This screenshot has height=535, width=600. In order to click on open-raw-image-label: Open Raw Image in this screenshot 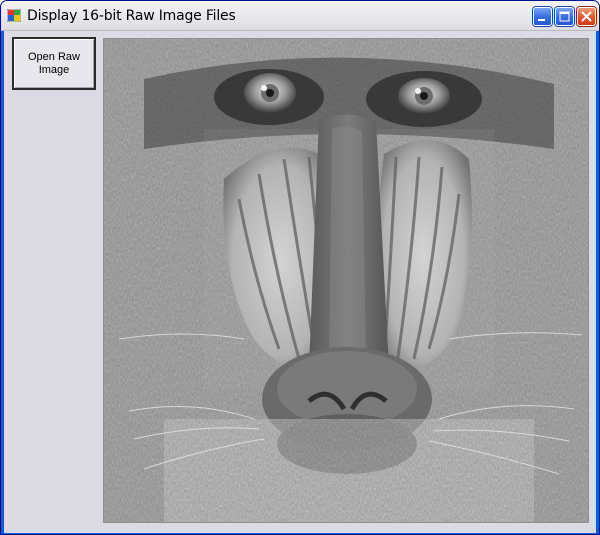, I will do `click(54, 63)`.